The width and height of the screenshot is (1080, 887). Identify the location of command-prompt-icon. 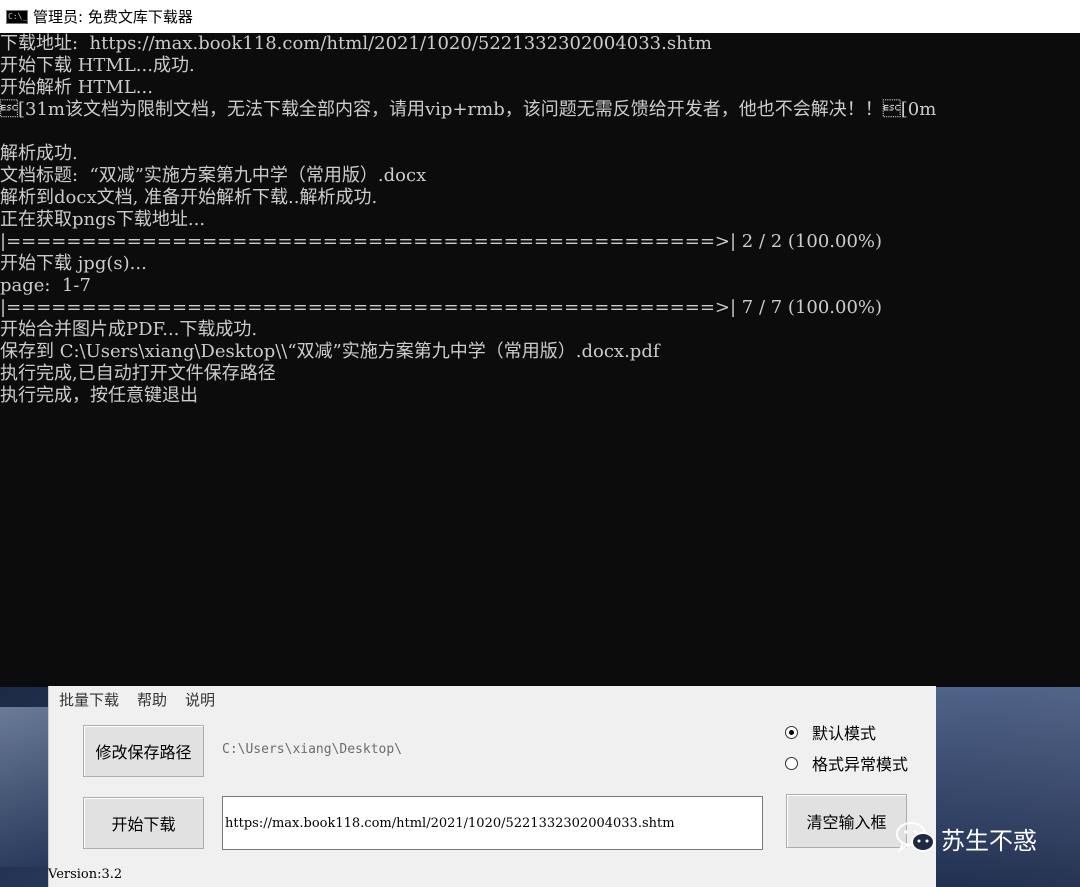
(17, 16).